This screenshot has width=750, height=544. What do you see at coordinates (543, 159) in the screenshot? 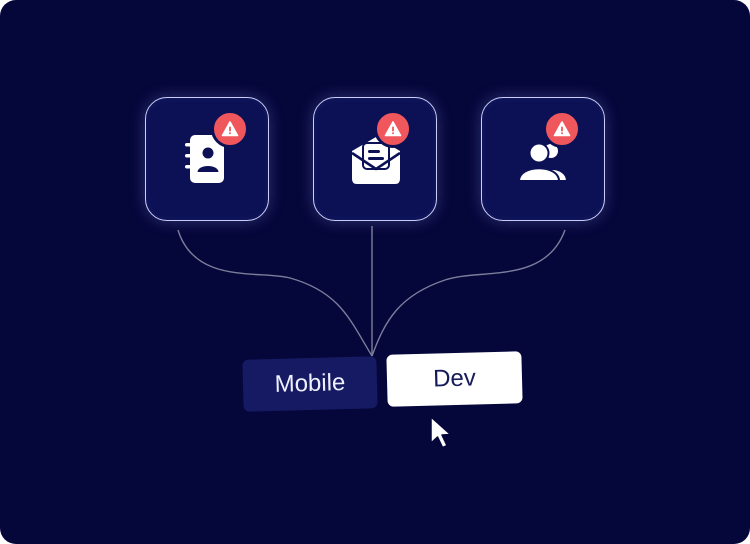
I see `users-tile` at bounding box center [543, 159].